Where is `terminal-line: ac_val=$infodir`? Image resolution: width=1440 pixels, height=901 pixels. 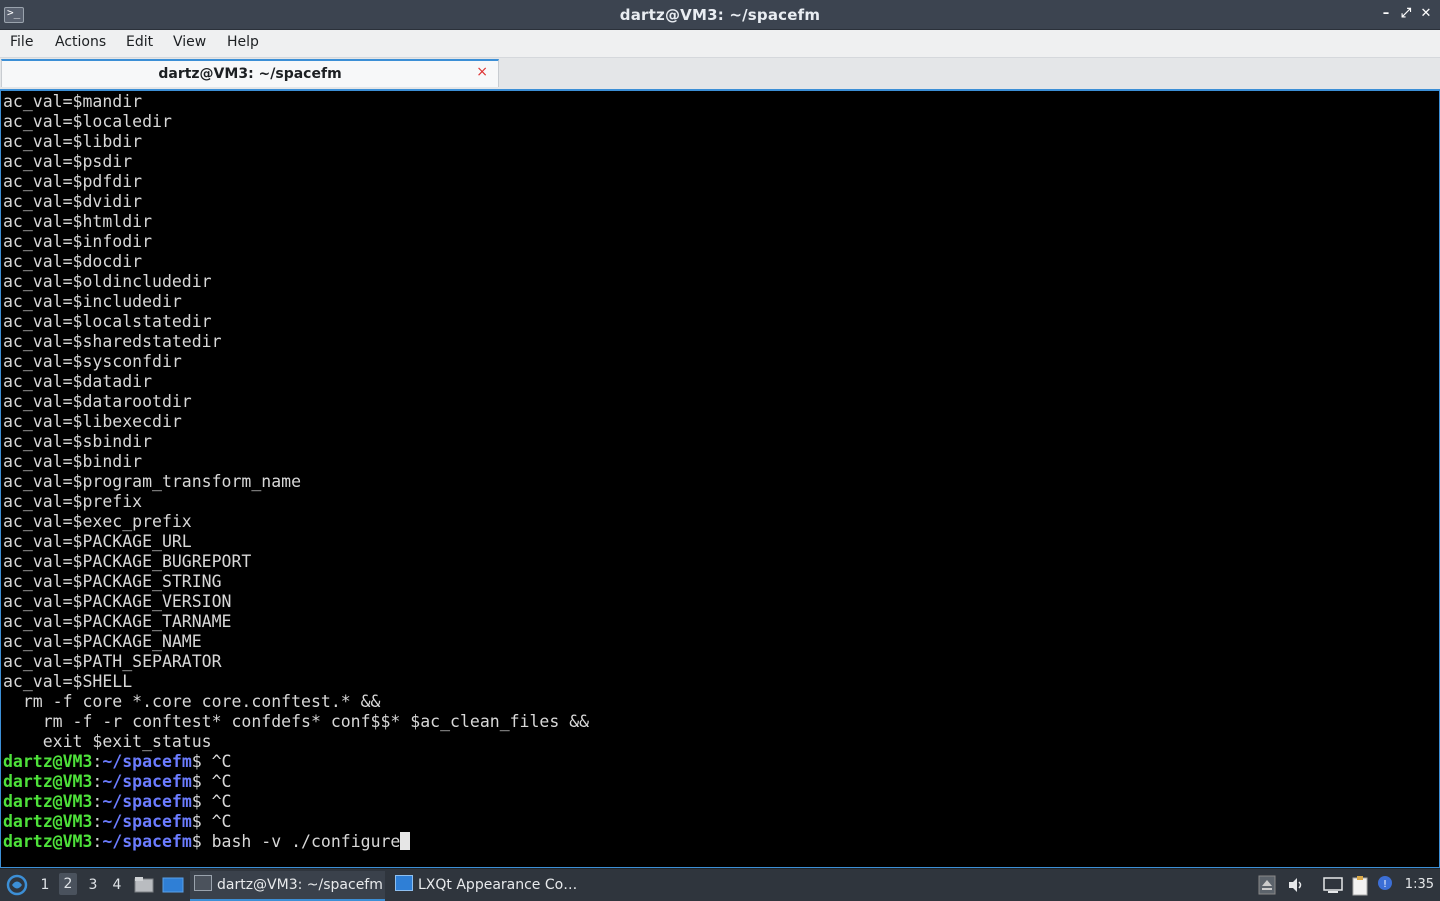 terminal-line: ac_val=$infodir is located at coordinates (78, 241).